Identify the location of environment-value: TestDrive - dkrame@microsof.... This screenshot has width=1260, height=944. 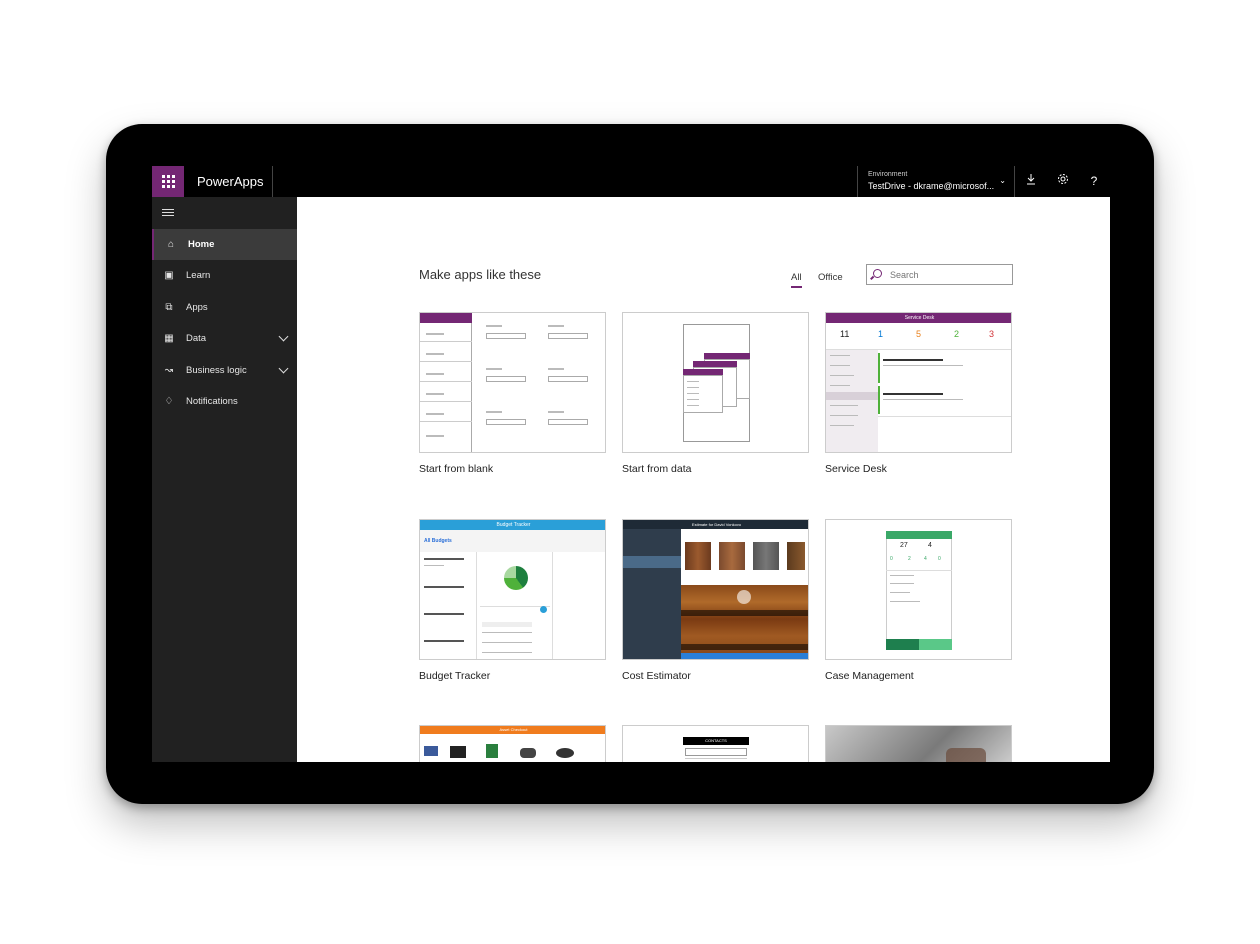
(931, 186).